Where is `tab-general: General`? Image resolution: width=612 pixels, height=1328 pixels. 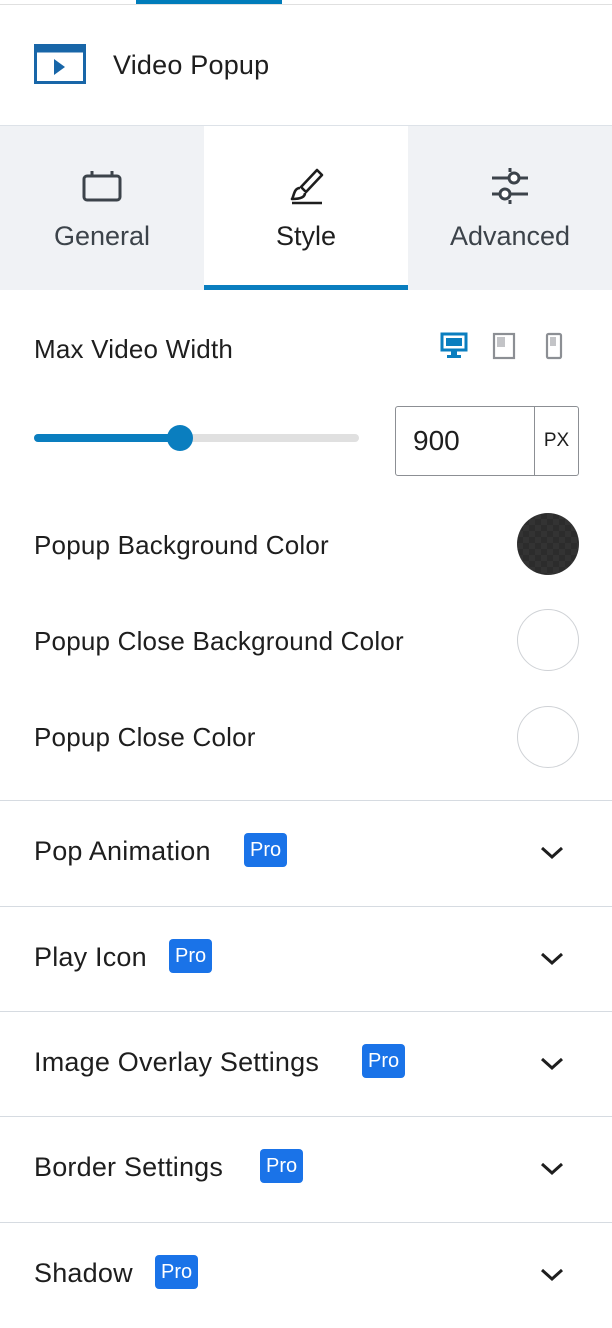 tab-general: General is located at coordinates (102, 208).